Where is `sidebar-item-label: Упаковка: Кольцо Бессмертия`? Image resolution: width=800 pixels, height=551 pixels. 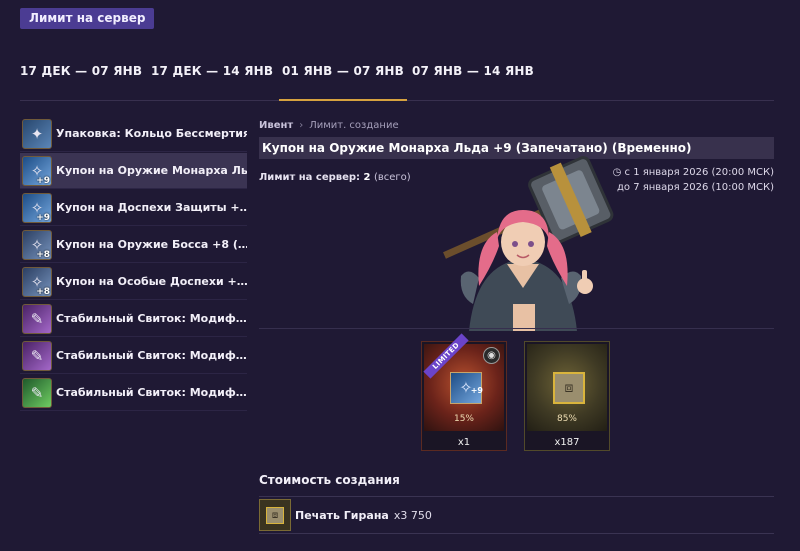
sidebar-item-label: Упаковка: Кольцо Бессмертия is located at coordinates (151, 133).